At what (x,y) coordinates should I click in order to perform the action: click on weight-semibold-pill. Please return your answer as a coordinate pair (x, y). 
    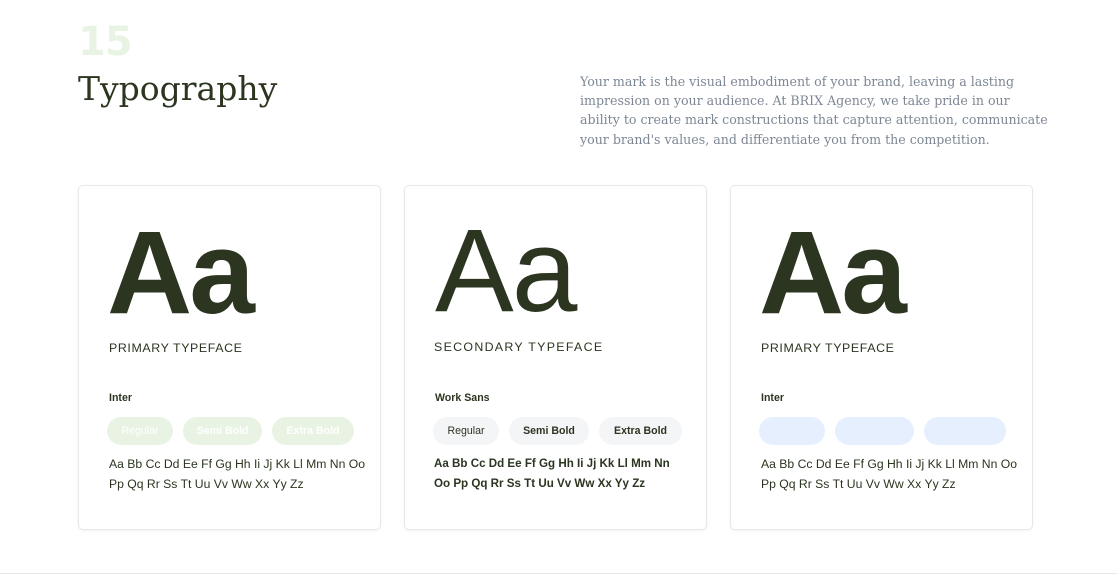
    Looking at the image, I should click on (874, 431).